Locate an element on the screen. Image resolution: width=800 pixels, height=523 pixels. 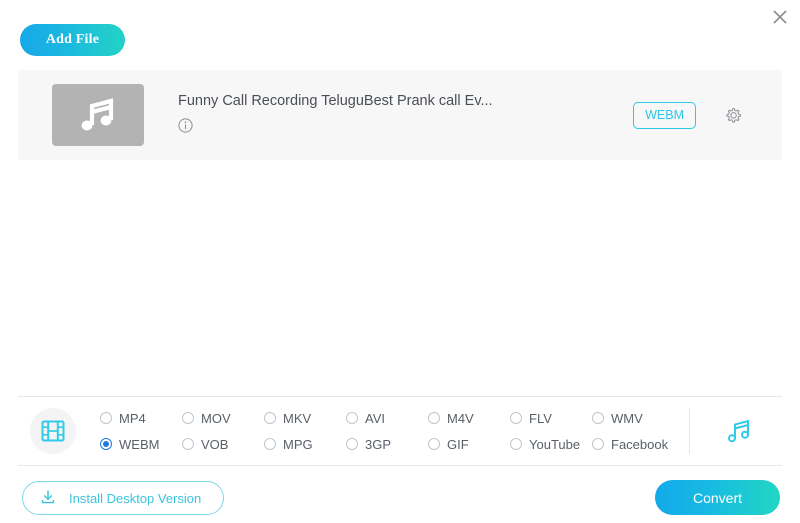
format-option-label: Facebook is located at coordinates (640, 444).